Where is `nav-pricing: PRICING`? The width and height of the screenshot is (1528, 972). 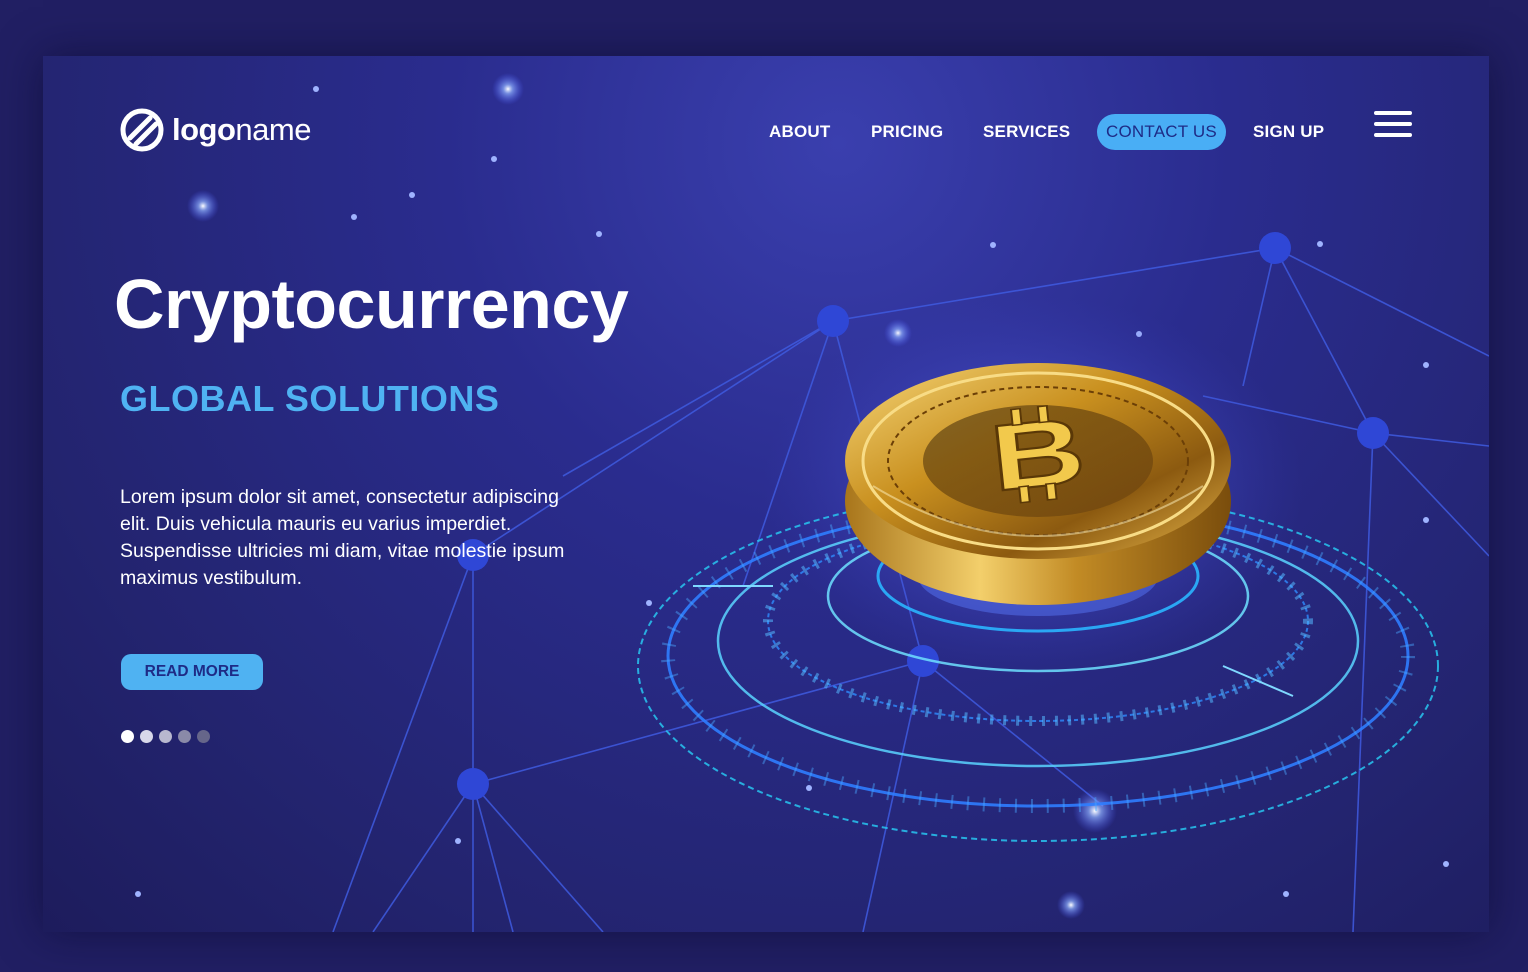
nav-pricing: PRICING is located at coordinates (907, 132).